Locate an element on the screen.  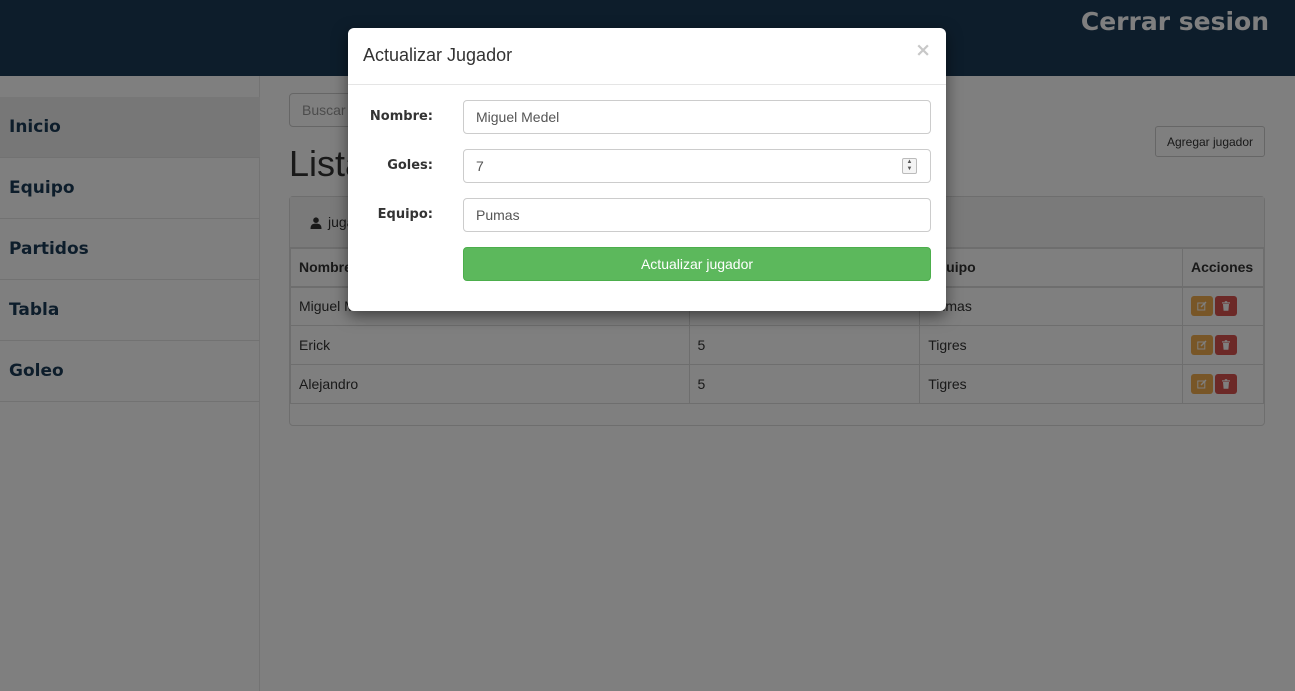
update-player-button: Actualizar jugador is located at coordinates (697, 264).